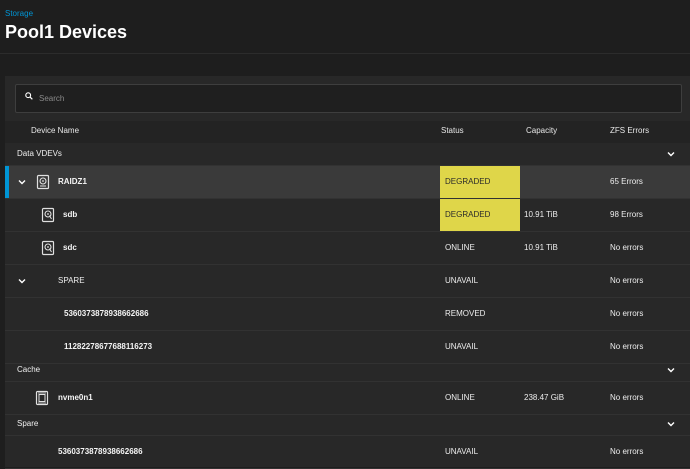  I want to click on capacity-value: 238.47 GiB, so click(544, 397).